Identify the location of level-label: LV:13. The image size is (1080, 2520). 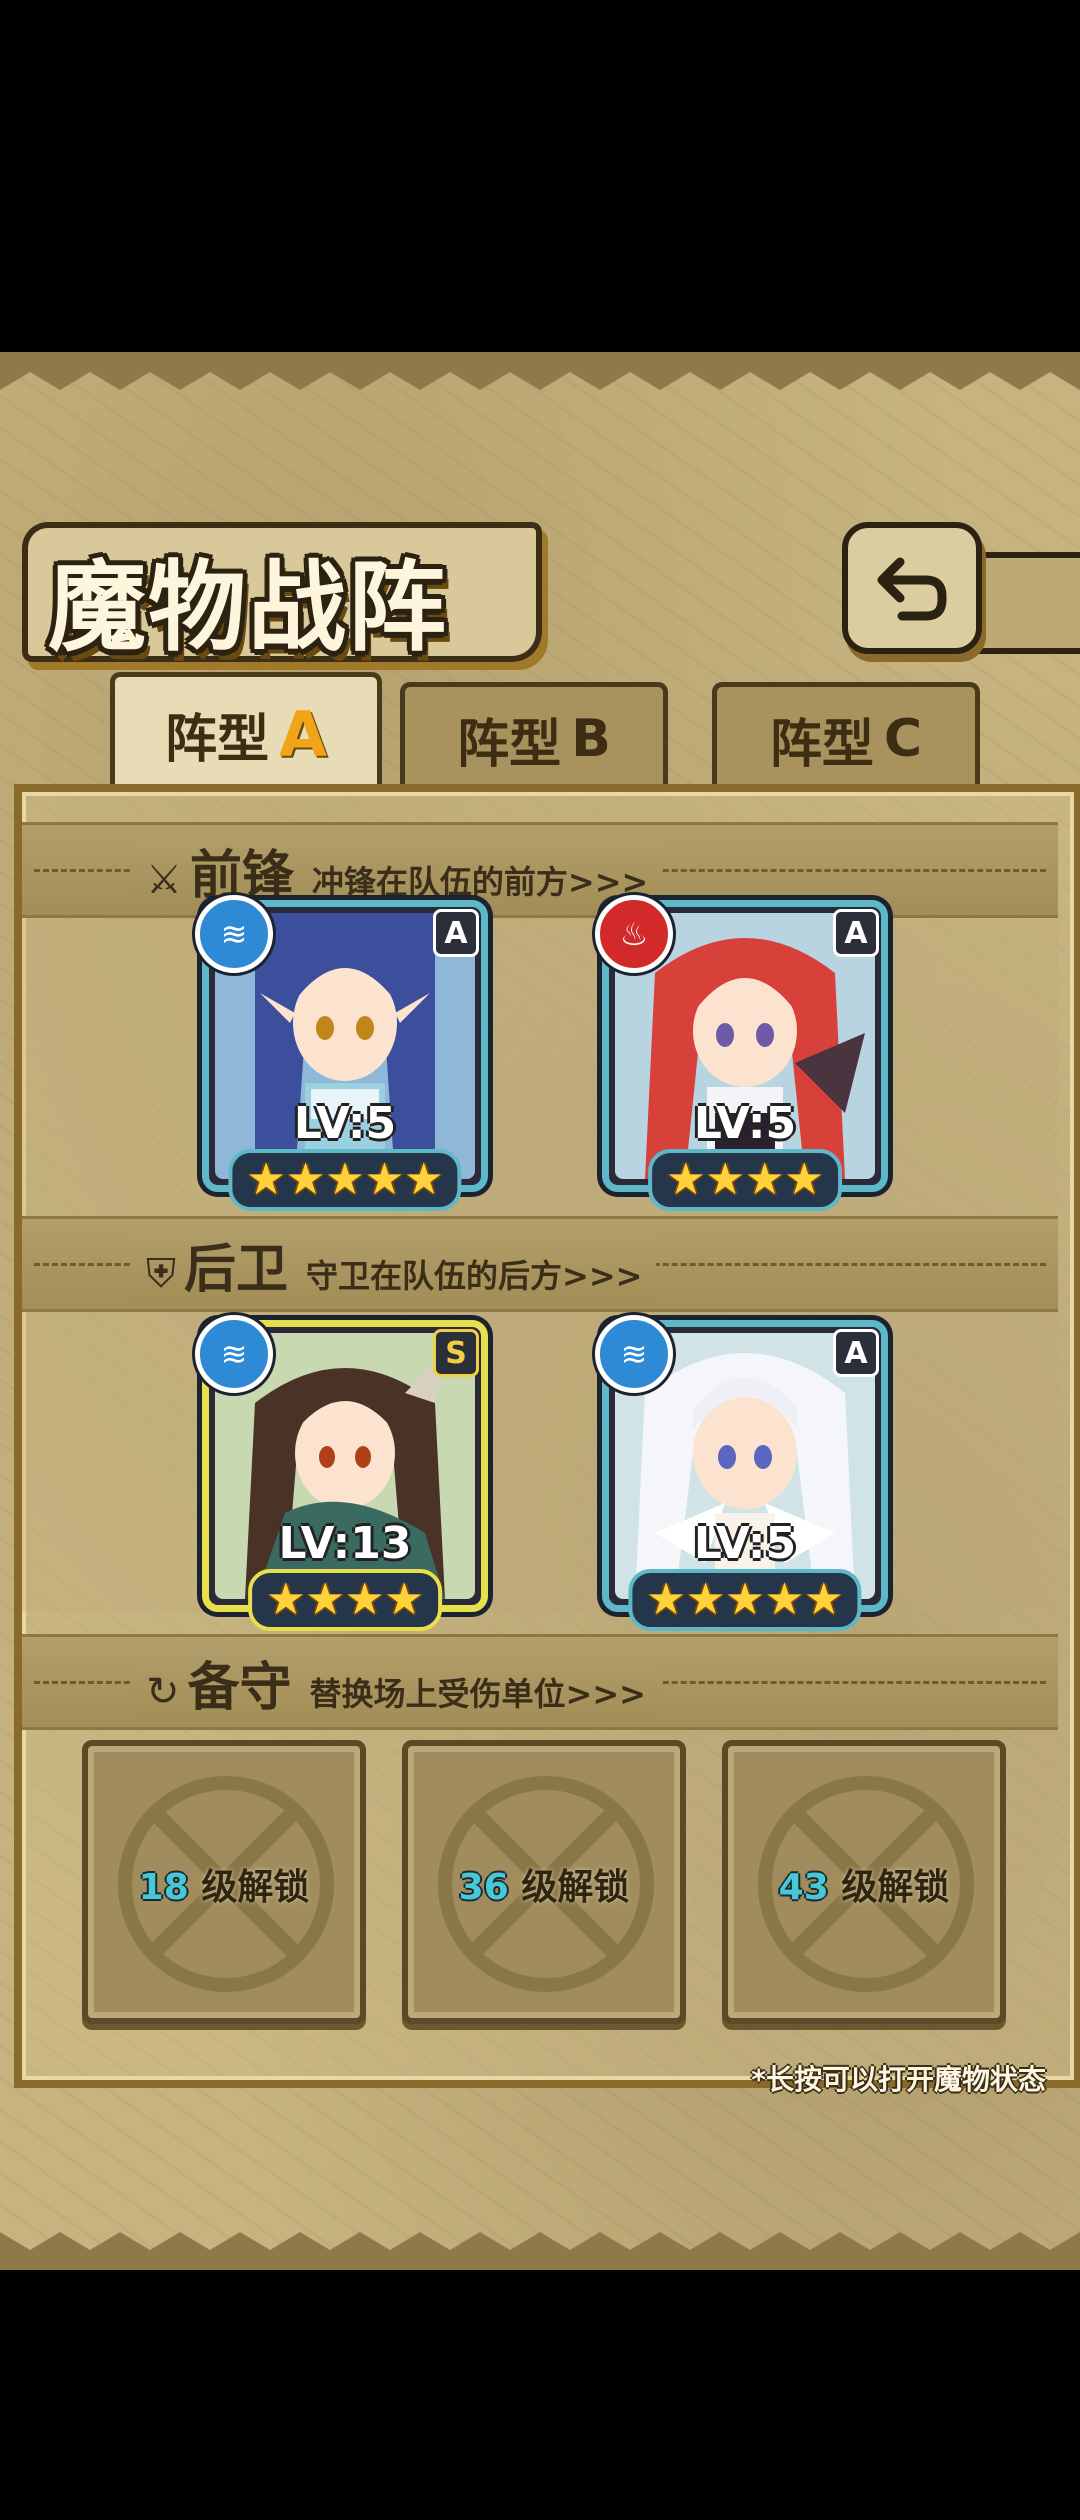
(345, 1543).